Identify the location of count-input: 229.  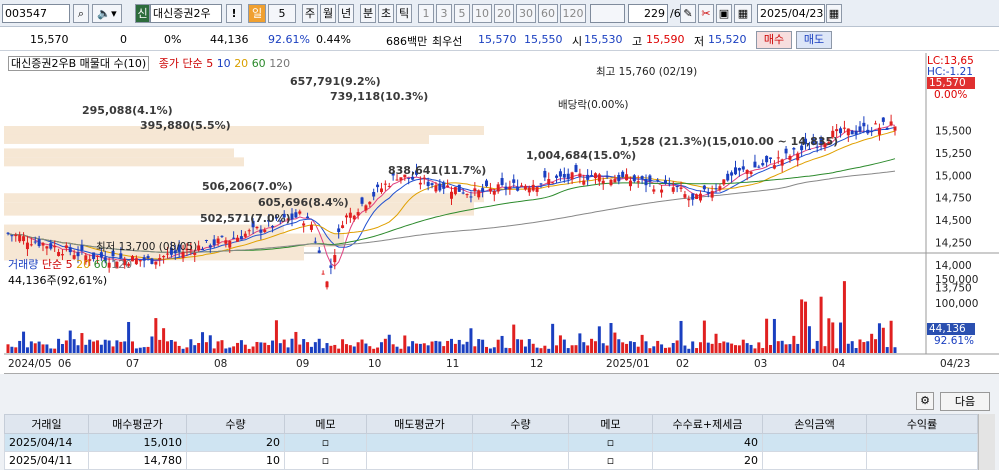
(648, 13).